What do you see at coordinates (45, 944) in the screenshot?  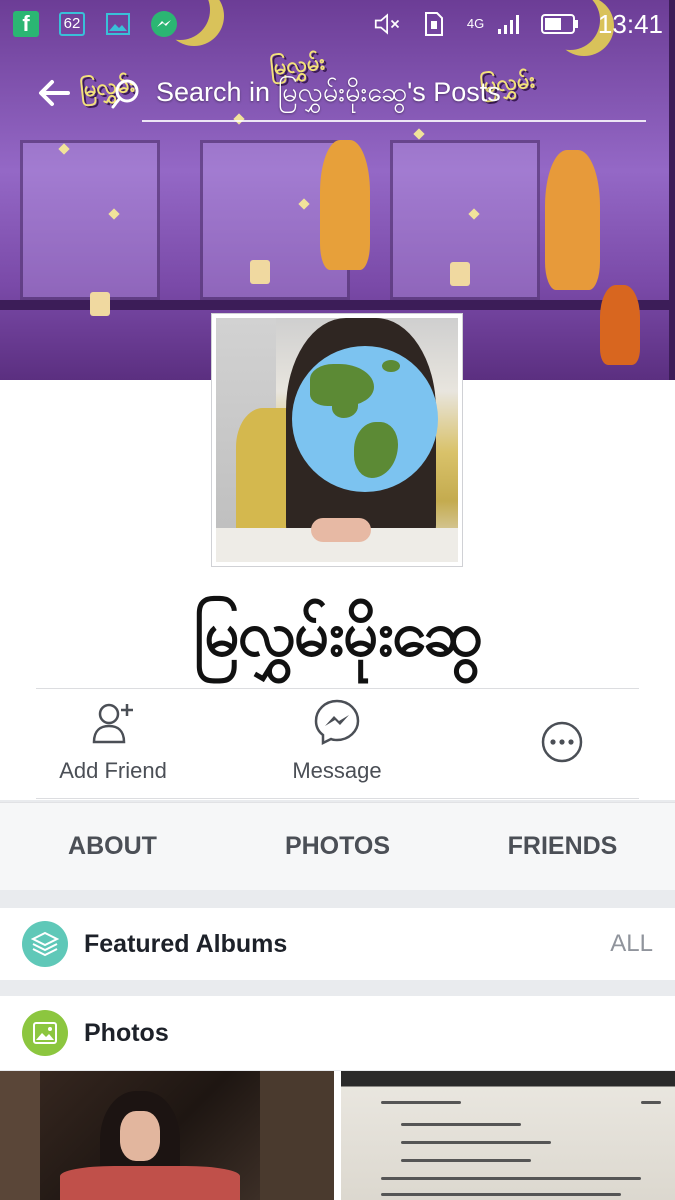 I see `albums-icon` at bounding box center [45, 944].